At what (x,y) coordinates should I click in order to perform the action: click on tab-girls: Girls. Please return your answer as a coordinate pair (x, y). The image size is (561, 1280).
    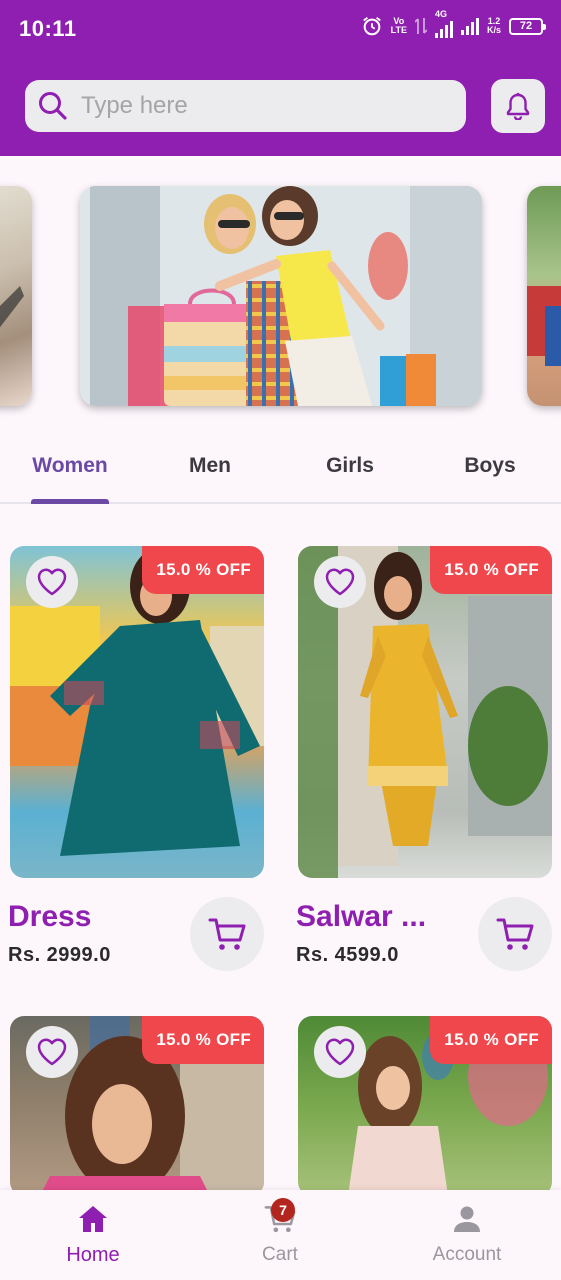
    Looking at the image, I should click on (350, 466).